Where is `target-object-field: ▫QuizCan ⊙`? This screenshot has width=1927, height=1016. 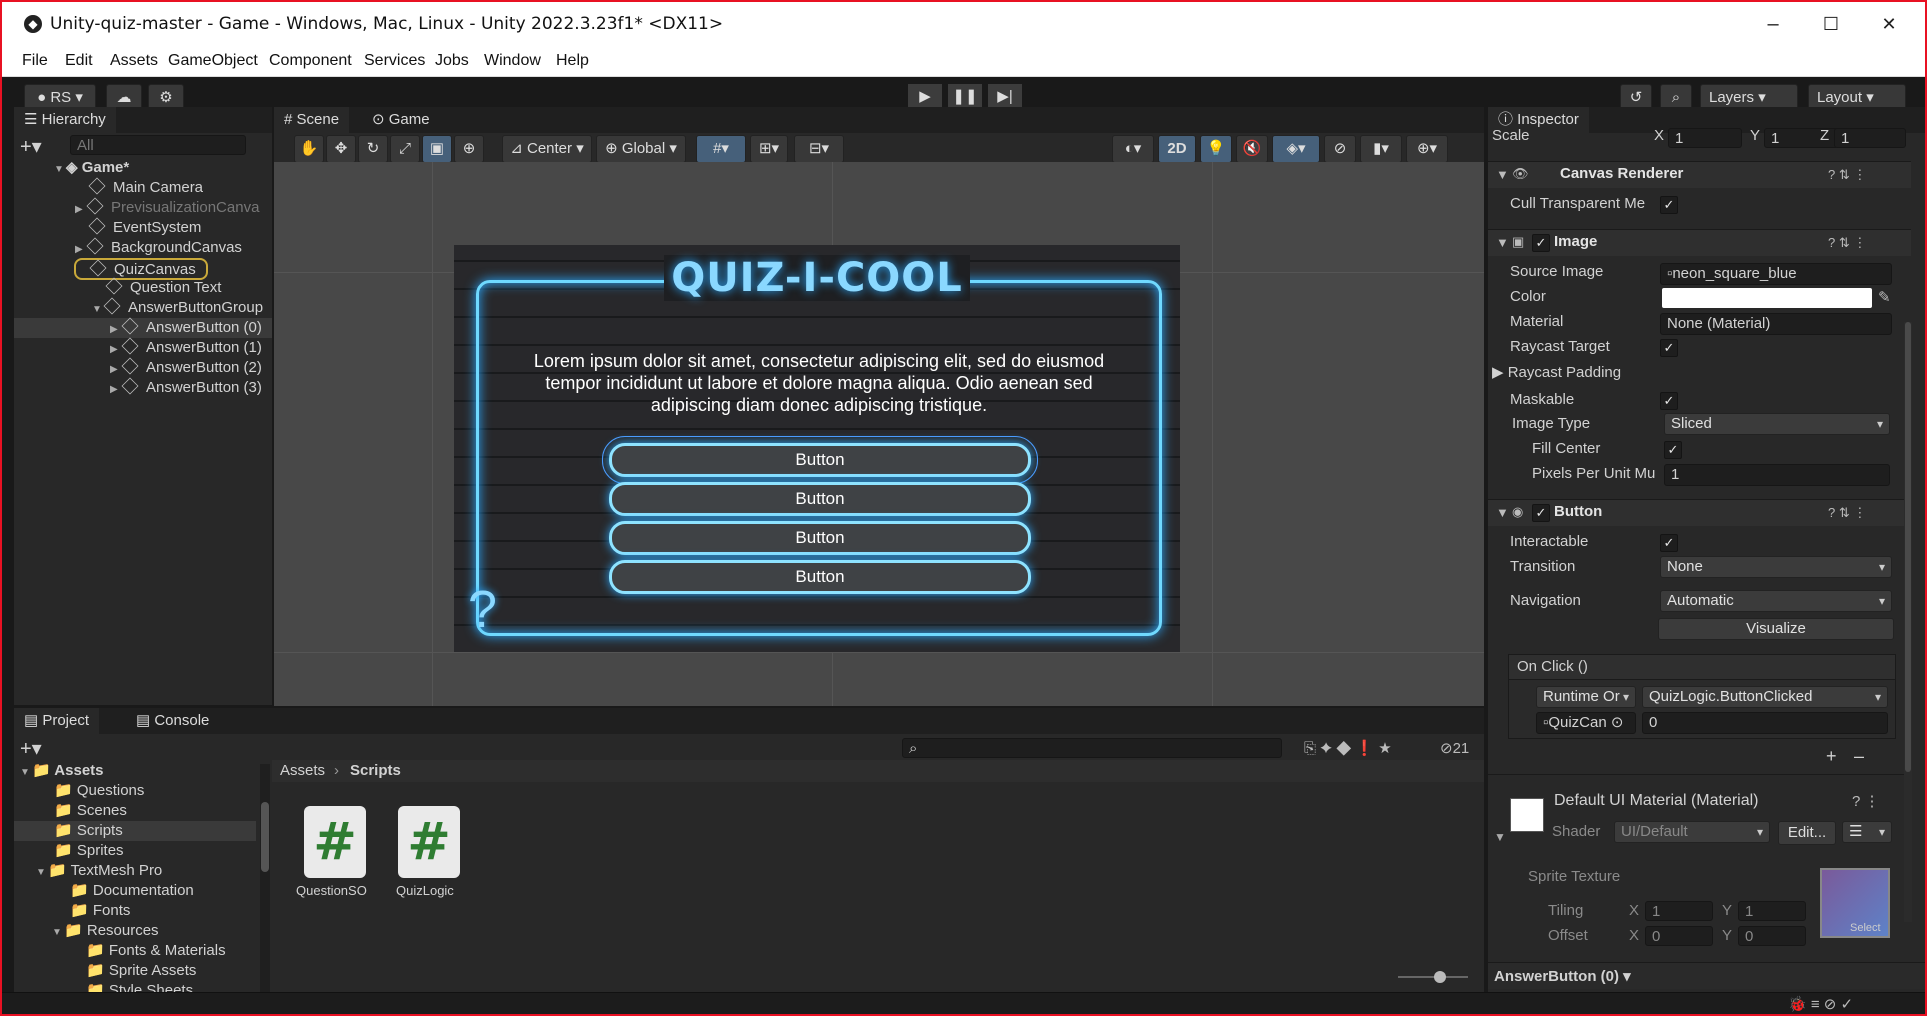
target-object-field: ▫QuizCan ⊙ is located at coordinates (1586, 723).